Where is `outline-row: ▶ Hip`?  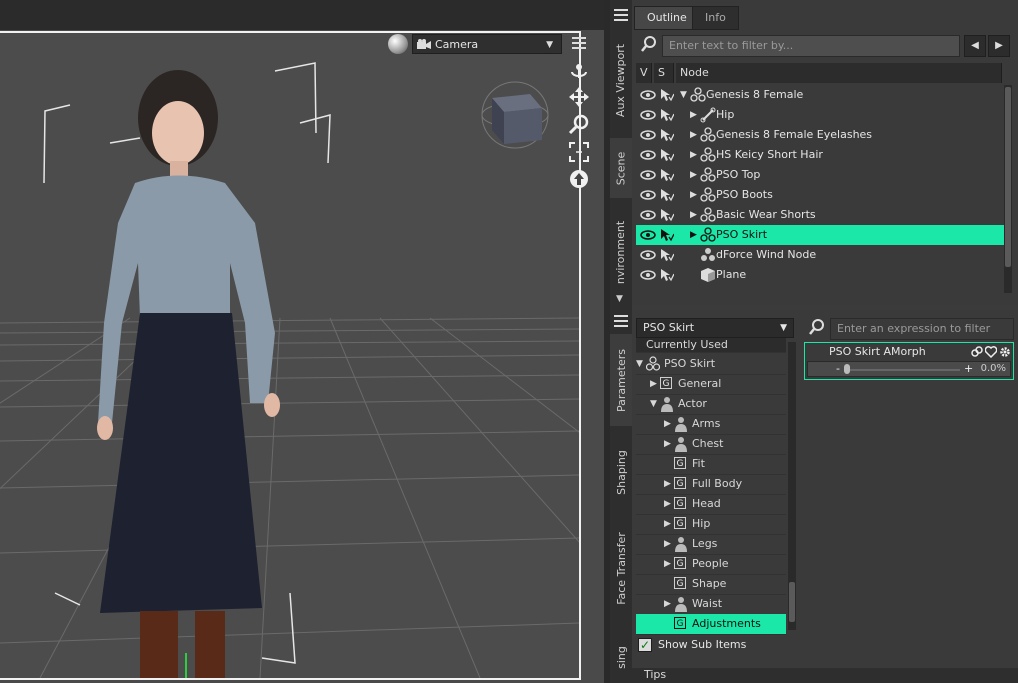
outline-row: ▶ Hip is located at coordinates (820, 115).